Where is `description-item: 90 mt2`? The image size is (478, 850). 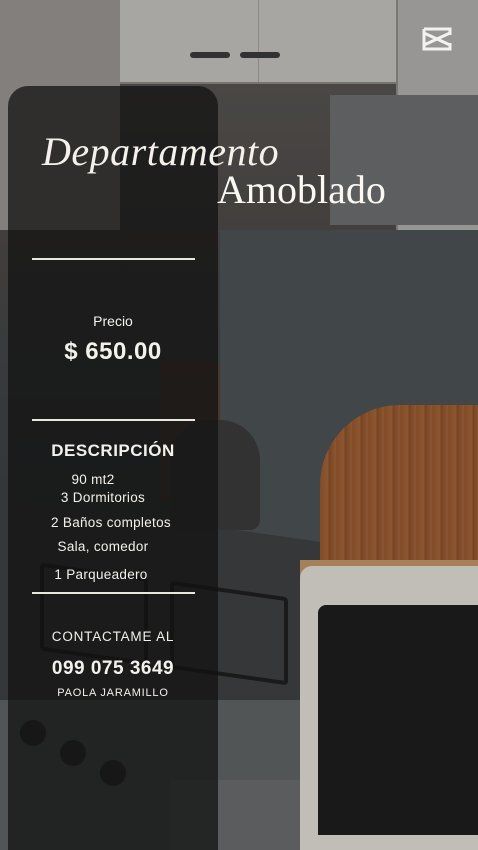 description-item: 90 mt2 is located at coordinates (93, 479).